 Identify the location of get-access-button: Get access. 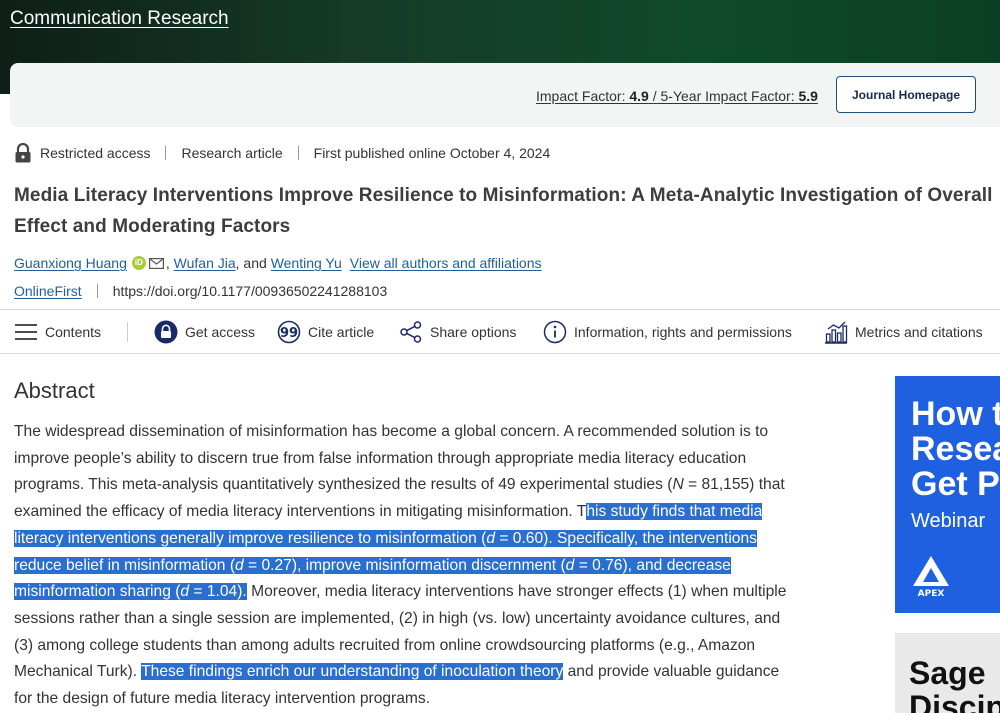
(204, 331).